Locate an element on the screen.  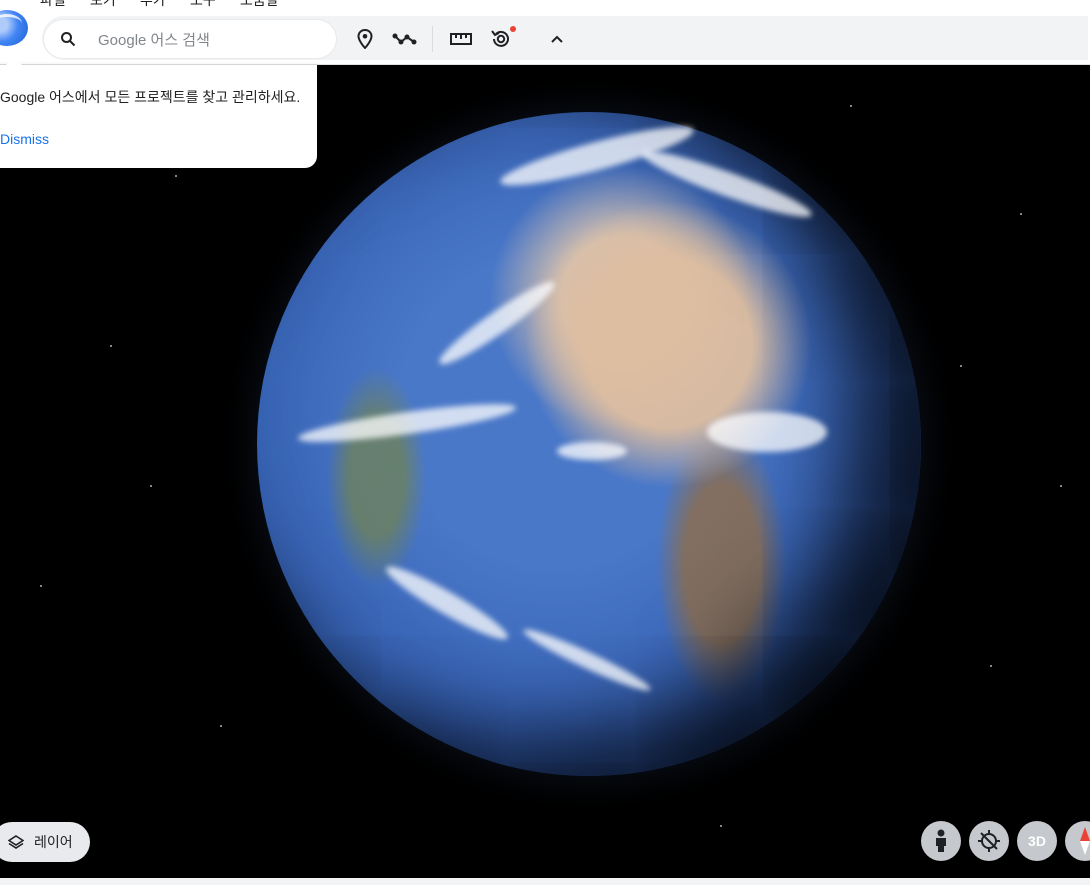
place-marker-icon is located at coordinates (365, 39).